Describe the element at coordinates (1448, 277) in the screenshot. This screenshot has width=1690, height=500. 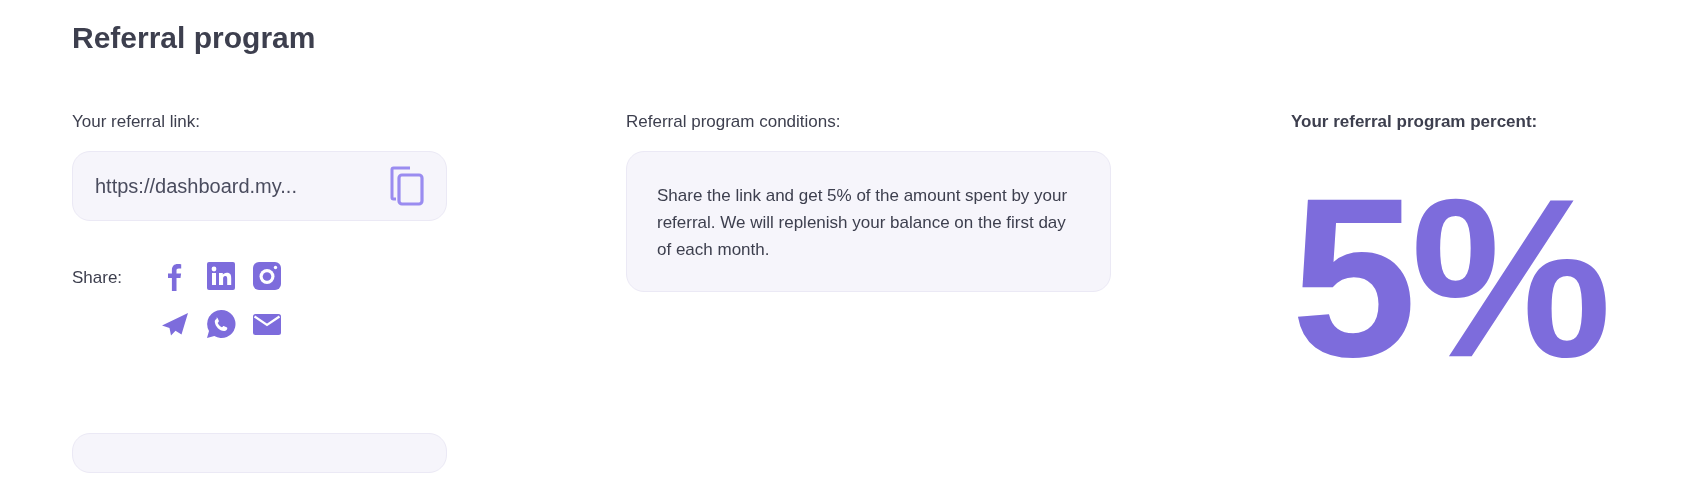
I see `percent-value: 5%` at that location.